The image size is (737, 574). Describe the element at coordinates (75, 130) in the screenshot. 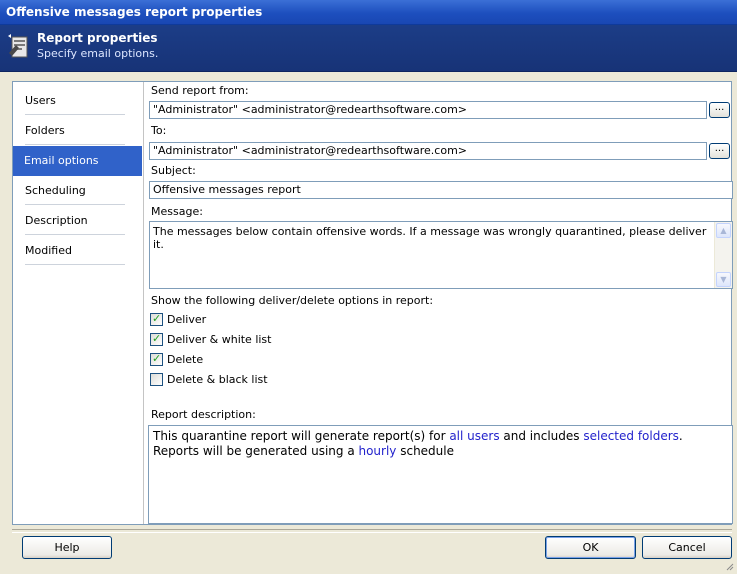

I see `sidebar-item-folders: Folders` at that location.